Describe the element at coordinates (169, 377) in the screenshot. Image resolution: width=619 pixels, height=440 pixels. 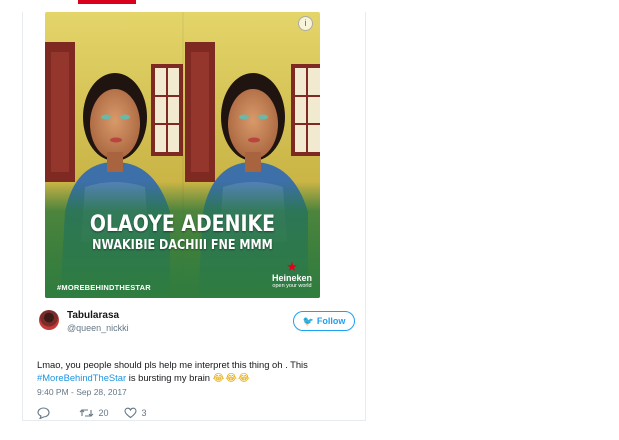
I see `tweet-text-after: is bursting my brain` at that location.